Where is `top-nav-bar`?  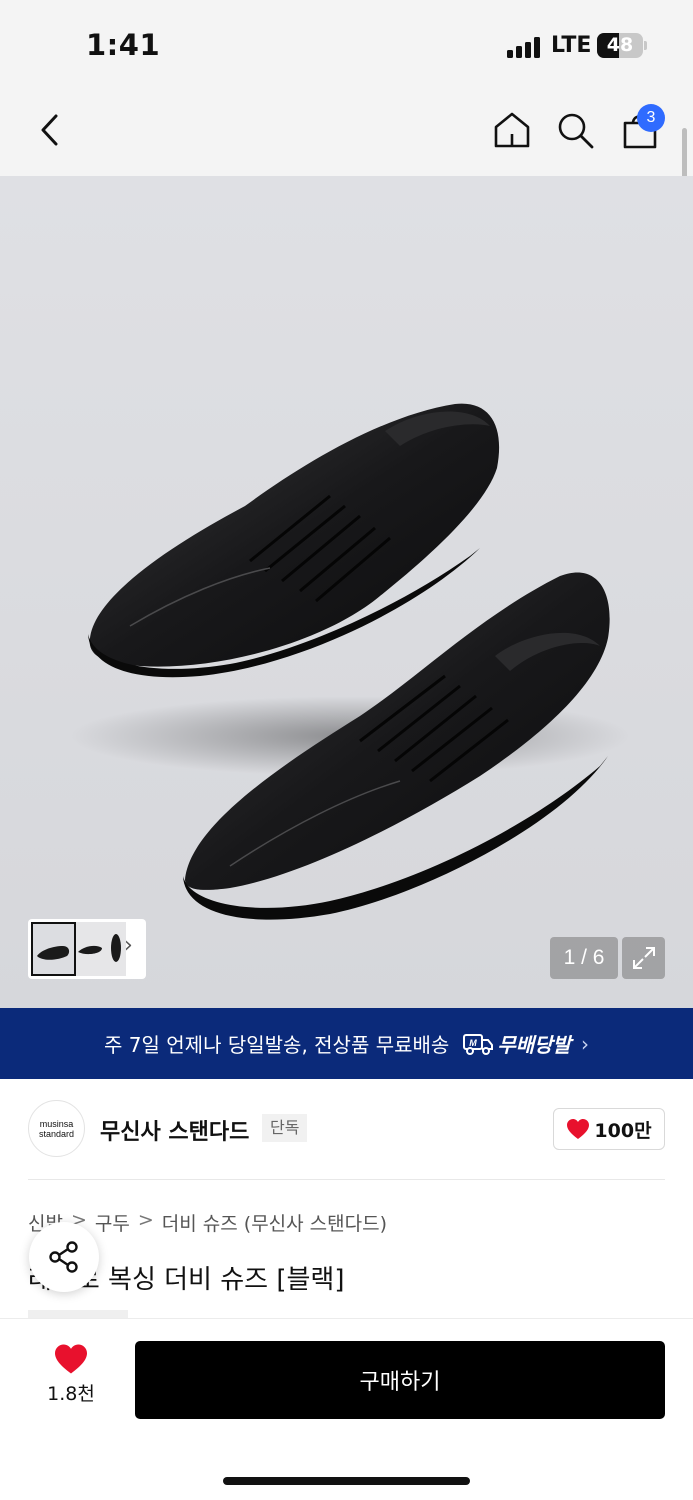 top-nav-bar is located at coordinates (346, 133).